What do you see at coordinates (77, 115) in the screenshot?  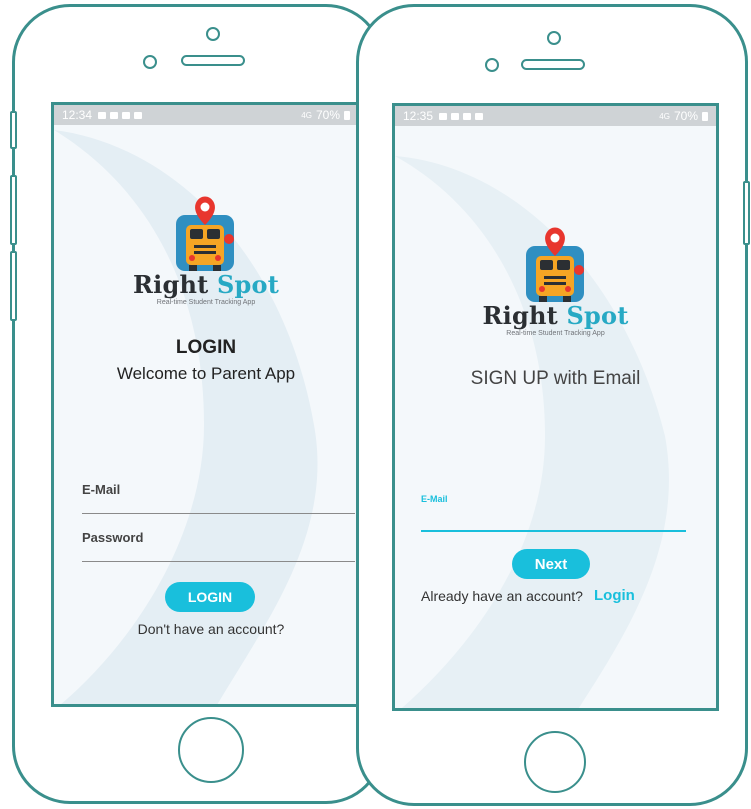 I see `status-time: 12:34` at bounding box center [77, 115].